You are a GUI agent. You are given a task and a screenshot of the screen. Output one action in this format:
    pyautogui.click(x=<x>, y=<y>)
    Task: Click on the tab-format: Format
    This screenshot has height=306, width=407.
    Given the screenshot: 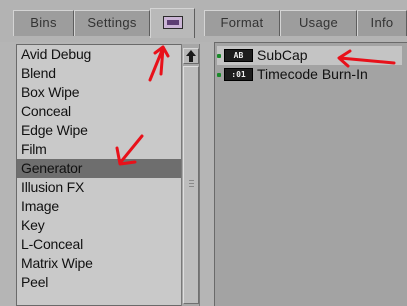 What is the action you would take?
    pyautogui.click(x=242, y=23)
    